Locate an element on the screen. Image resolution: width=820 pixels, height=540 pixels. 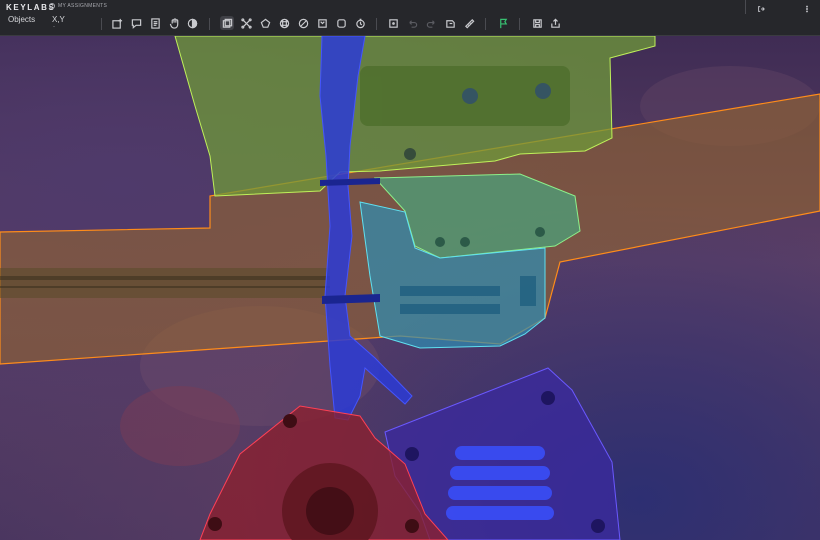
bounding-box-icon is located at coordinates (227, 23).